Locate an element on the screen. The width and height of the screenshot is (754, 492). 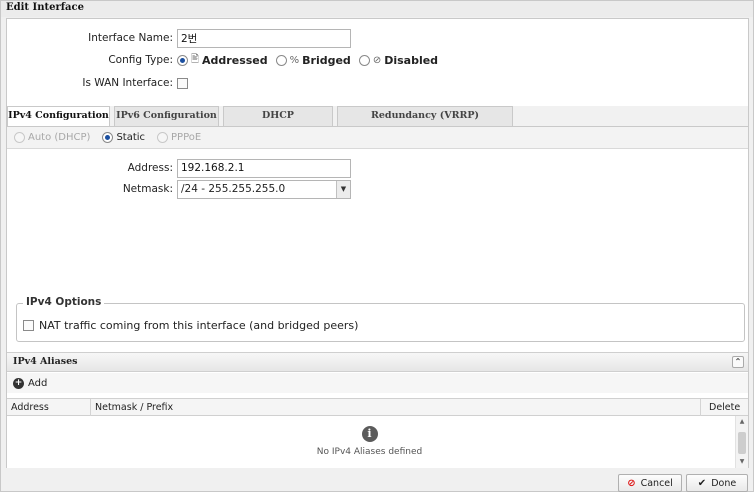
config-type-bridged-radio is located at coordinates (281, 60).